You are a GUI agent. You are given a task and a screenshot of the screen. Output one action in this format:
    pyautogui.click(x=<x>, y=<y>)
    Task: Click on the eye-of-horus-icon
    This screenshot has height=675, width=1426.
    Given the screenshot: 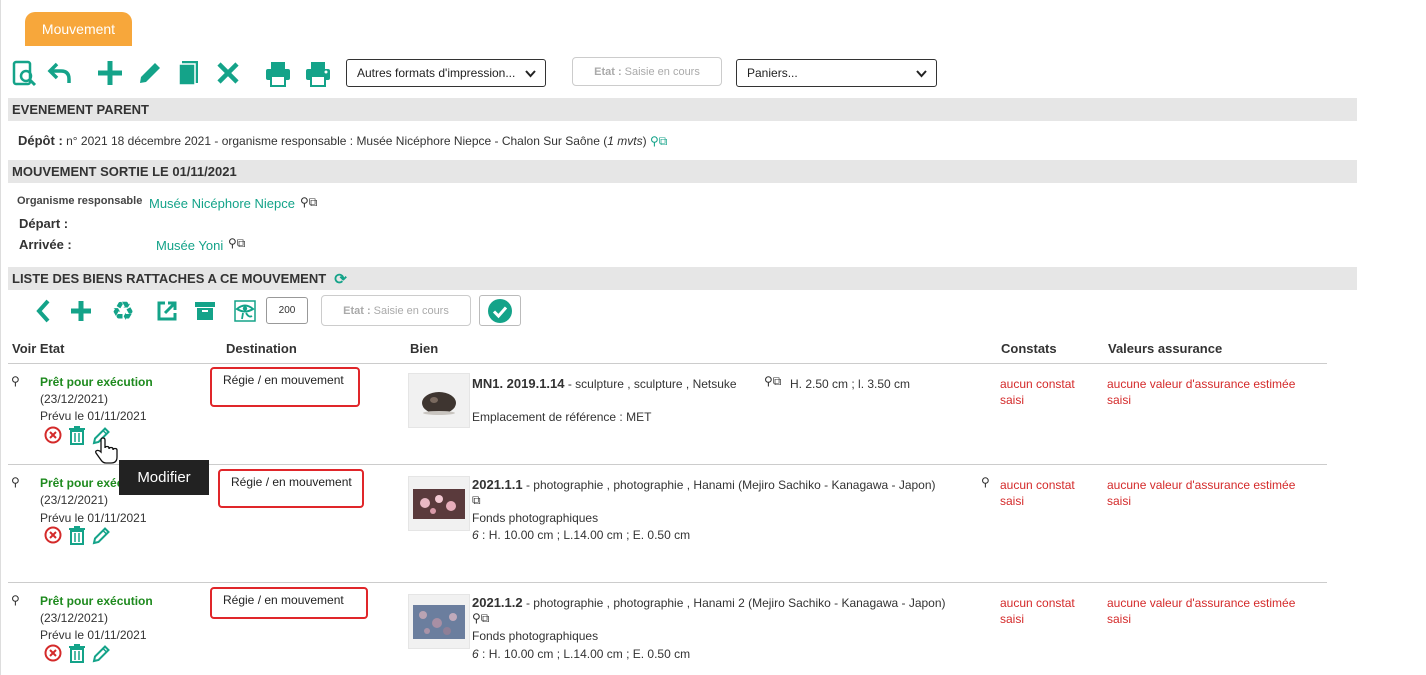 What is the action you would take?
    pyautogui.click(x=245, y=311)
    